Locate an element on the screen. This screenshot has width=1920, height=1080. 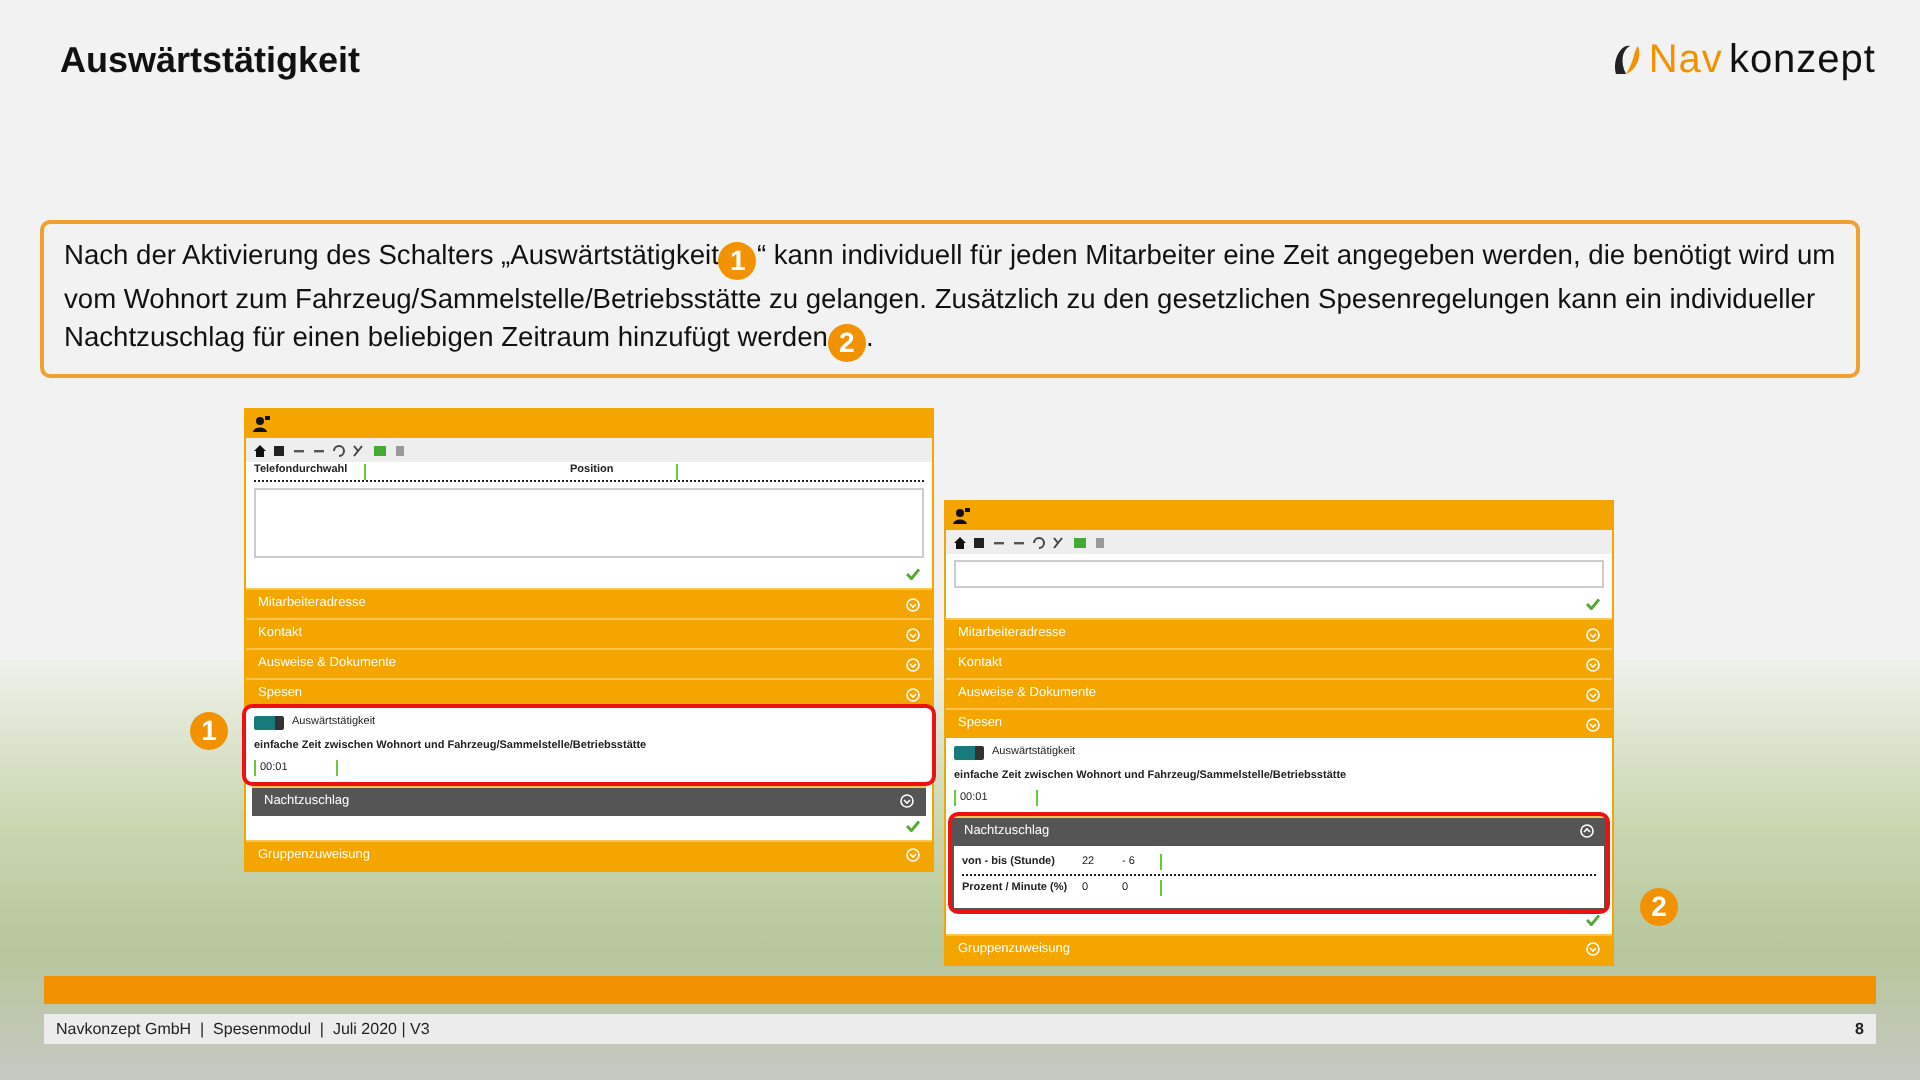
number-badge: 1 is located at coordinates (737, 261).